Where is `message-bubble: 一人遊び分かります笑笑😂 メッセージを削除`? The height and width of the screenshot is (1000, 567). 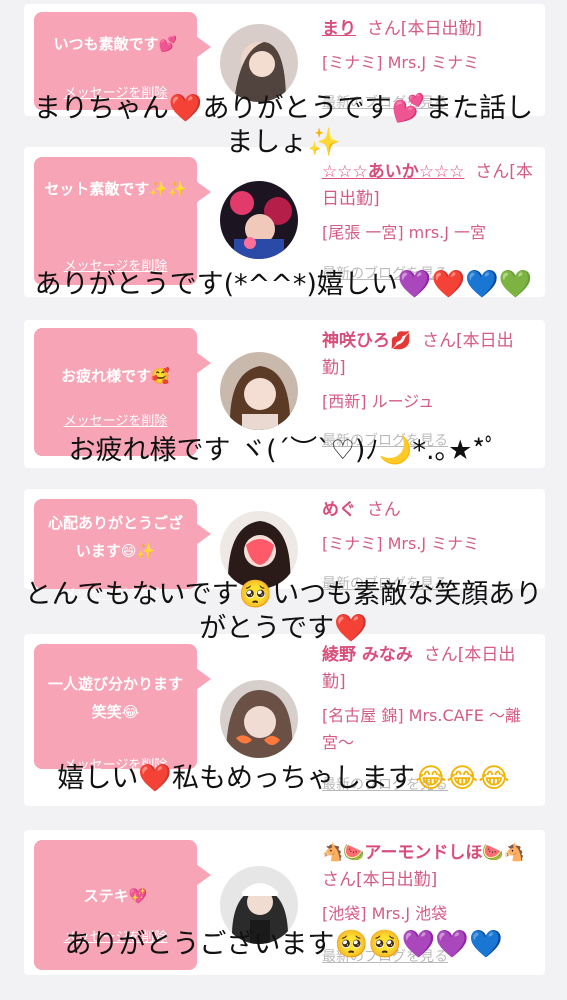 message-bubble: 一人遊び分かります笑笑😂 メッセージを削除 is located at coordinates (122, 708).